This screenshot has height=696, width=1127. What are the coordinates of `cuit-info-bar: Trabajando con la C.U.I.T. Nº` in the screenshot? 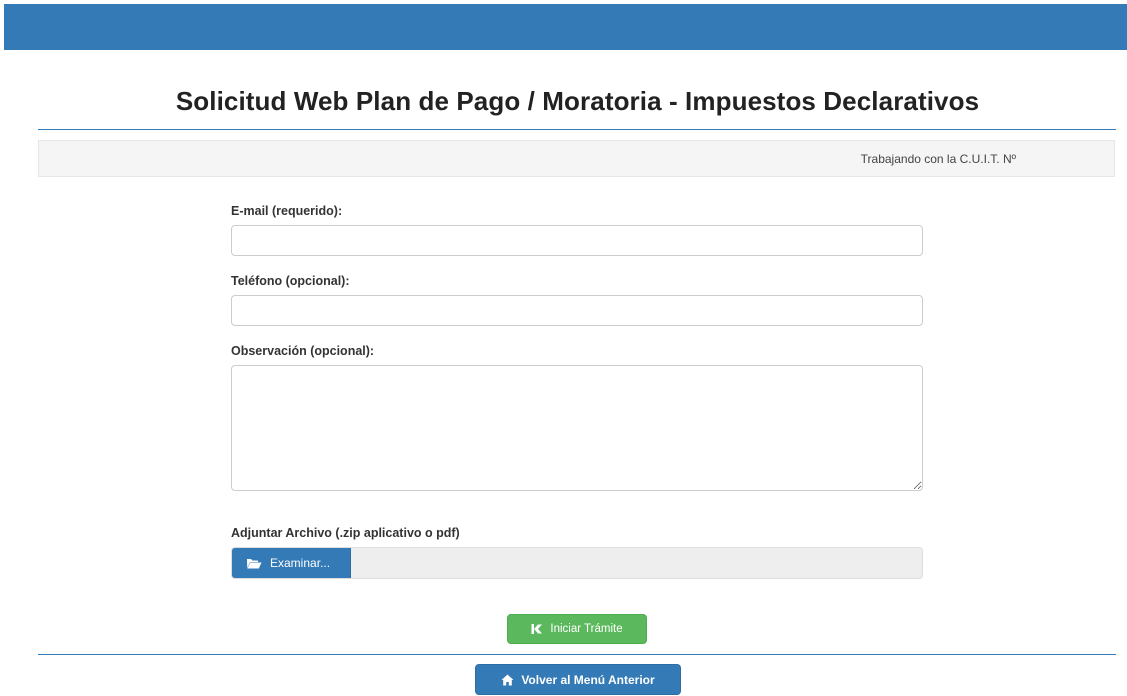 It's located at (576, 158).